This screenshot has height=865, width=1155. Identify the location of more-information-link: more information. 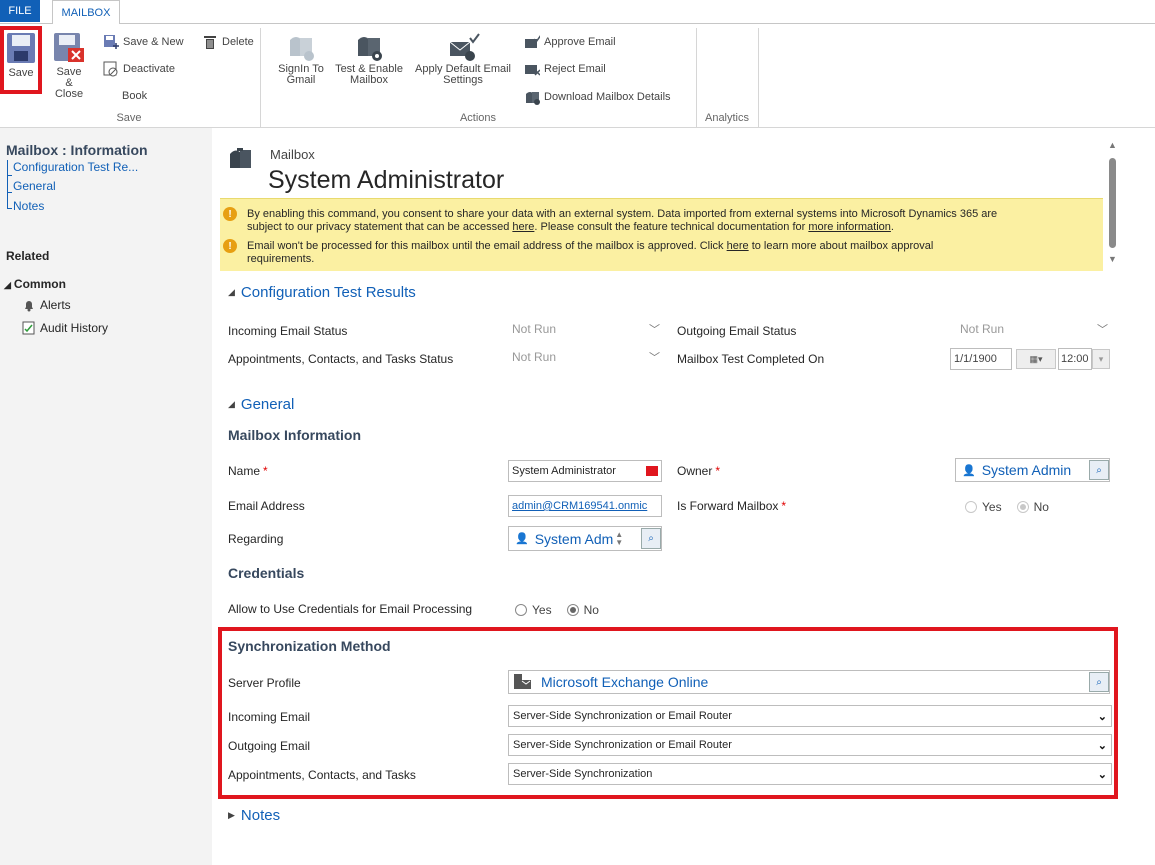
(849, 227).